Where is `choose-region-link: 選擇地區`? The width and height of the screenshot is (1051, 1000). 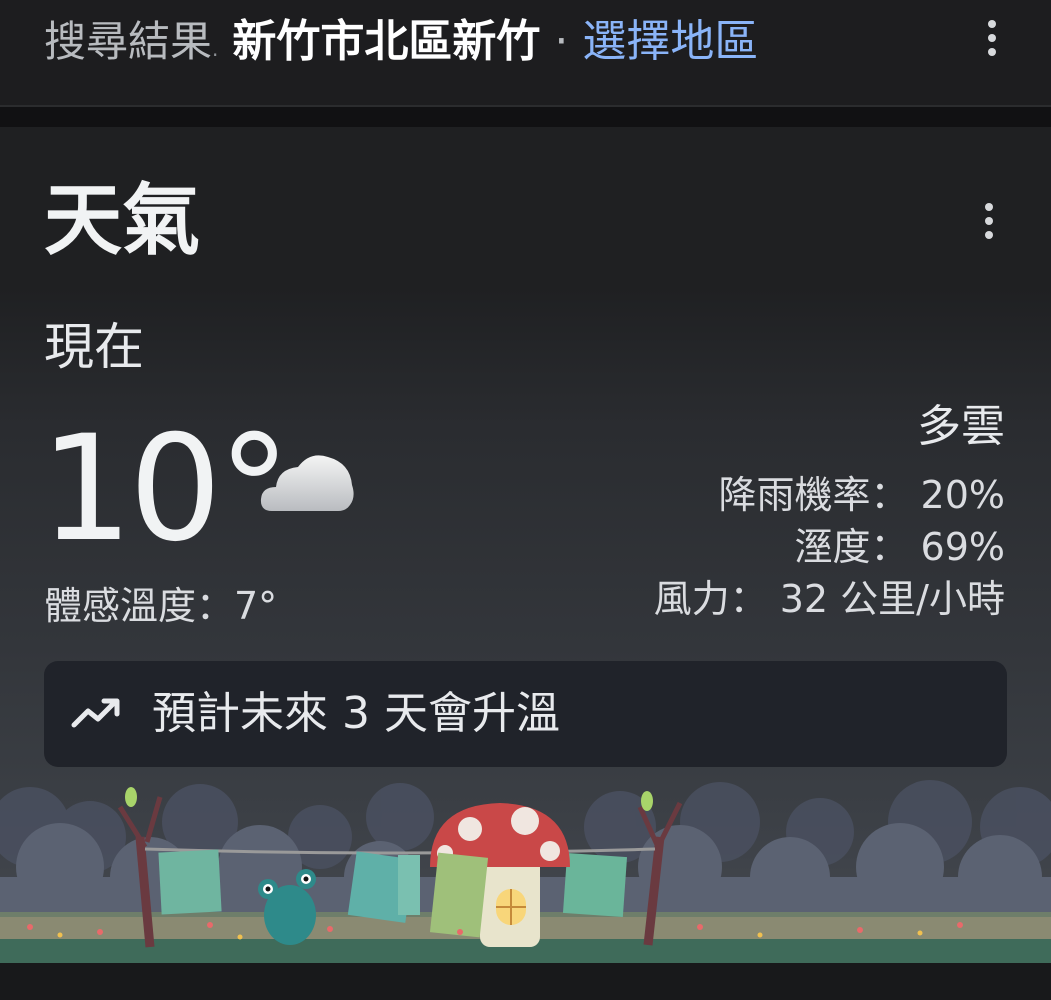
choose-region-link: 選擇地區 is located at coordinates (670, 41).